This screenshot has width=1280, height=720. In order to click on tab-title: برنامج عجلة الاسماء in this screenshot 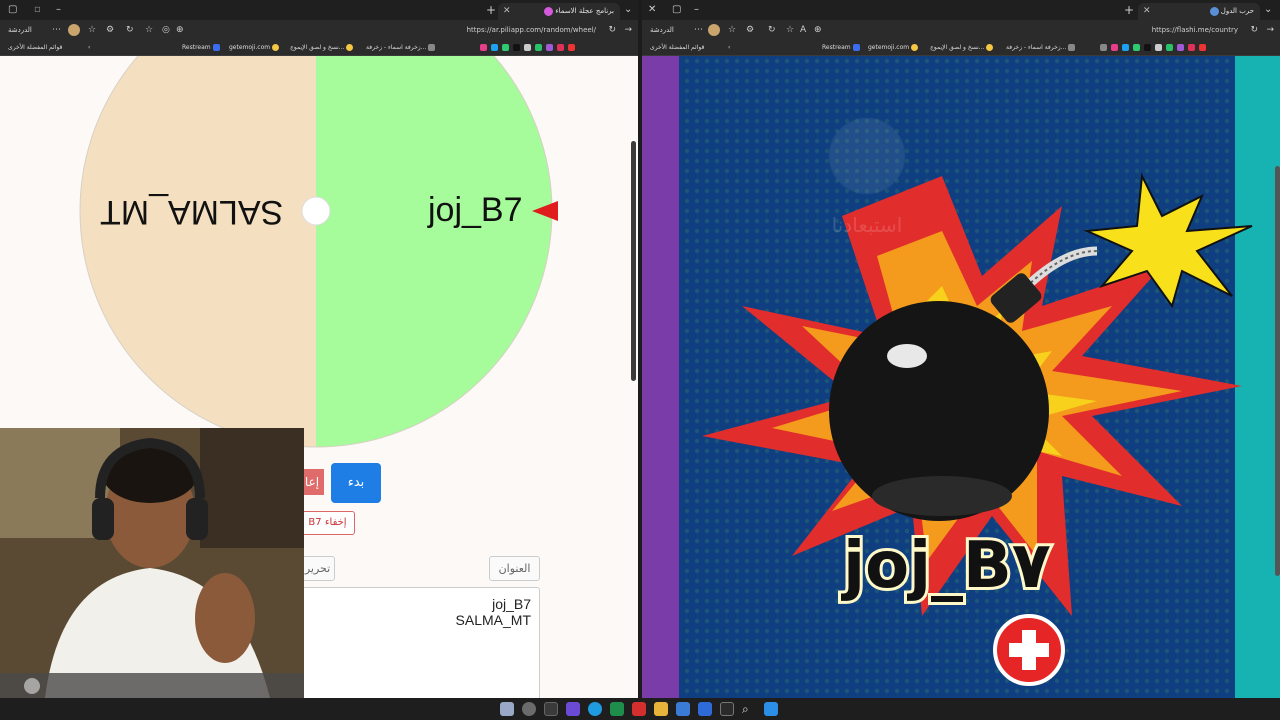, I will do `click(584, 11)`.